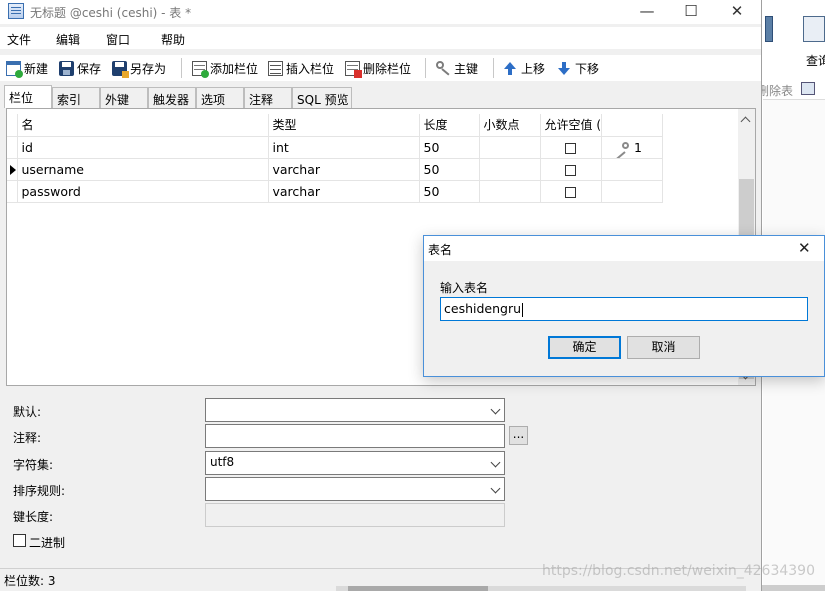 This screenshot has height=591, width=825. I want to click on title-bar: 无标题 @ceshi (ceshi) - 表 * — ☐ ✕, so click(380, 12).